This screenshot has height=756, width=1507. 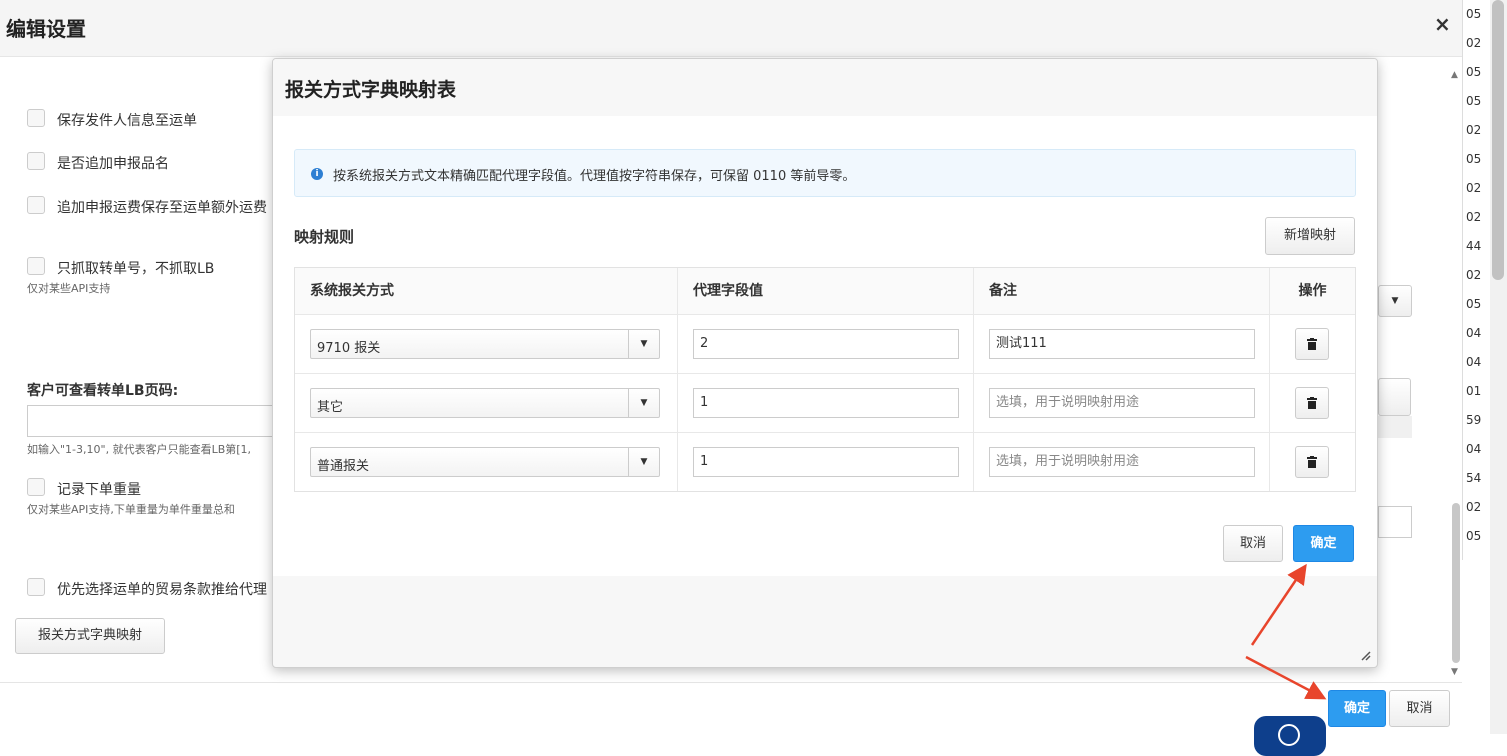 What do you see at coordinates (1278, 604) in the screenshot?
I see `annotation-arrow-up` at bounding box center [1278, 604].